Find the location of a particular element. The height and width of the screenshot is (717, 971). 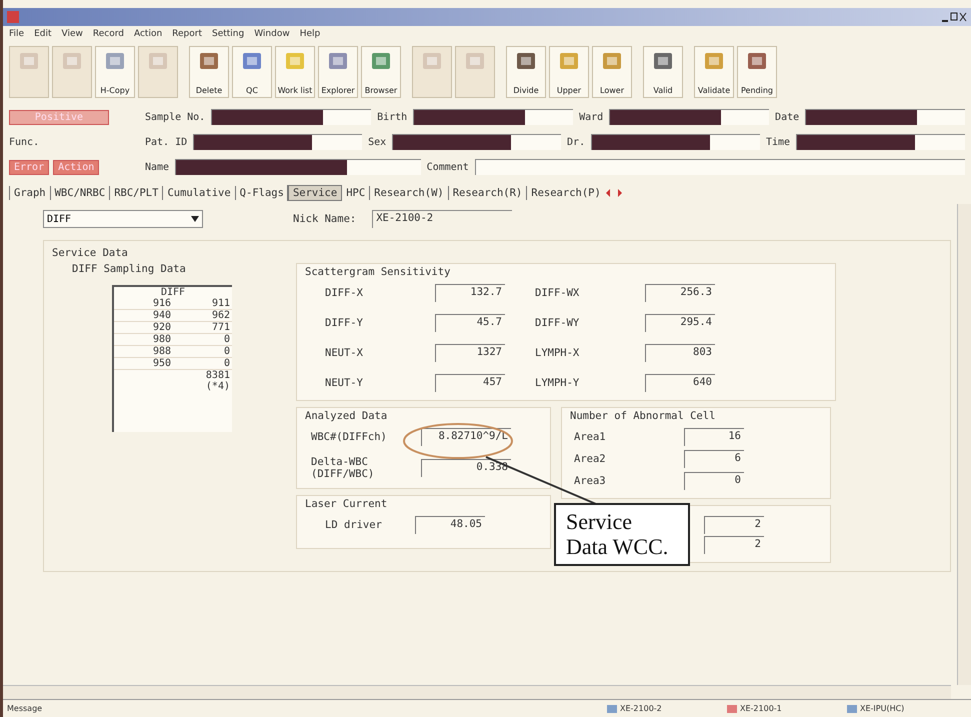

value-field: 0 is located at coordinates (714, 481).